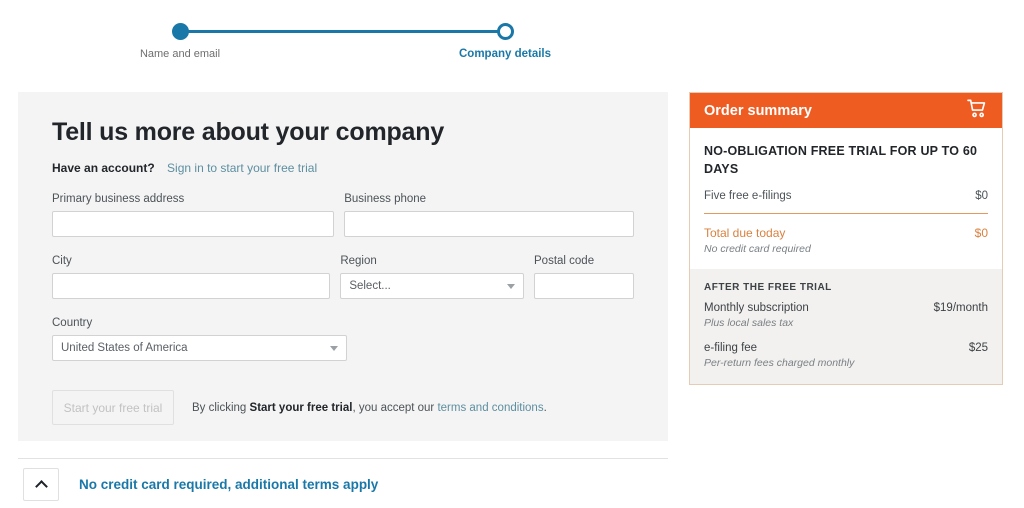 The image size is (1024, 508). What do you see at coordinates (301, 407) in the screenshot?
I see `terms-bold: Start your free trial` at bounding box center [301, 407].